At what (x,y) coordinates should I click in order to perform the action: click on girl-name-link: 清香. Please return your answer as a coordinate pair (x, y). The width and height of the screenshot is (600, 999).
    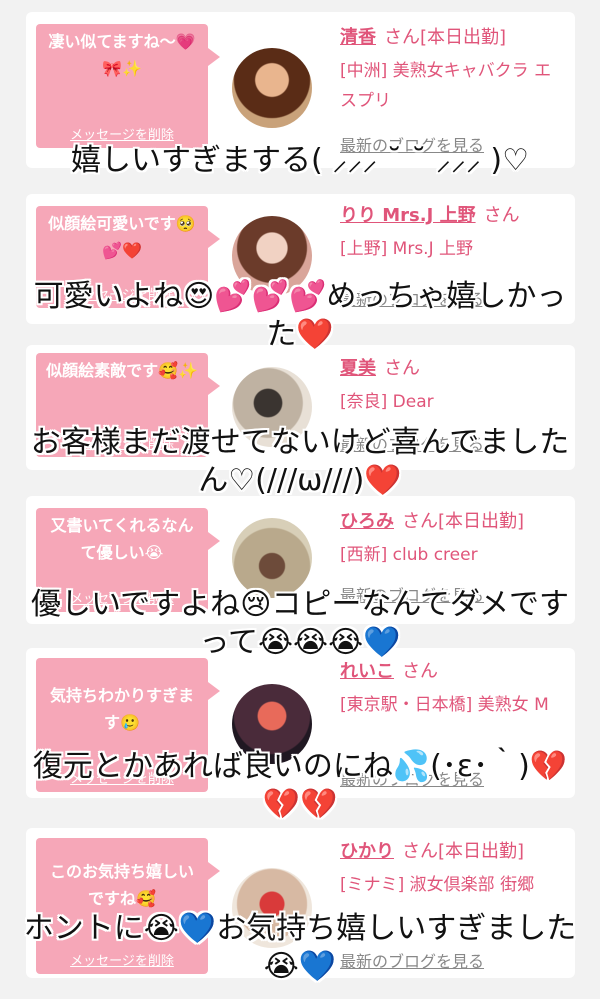
    Looking at the image, I should click on (358, 37).